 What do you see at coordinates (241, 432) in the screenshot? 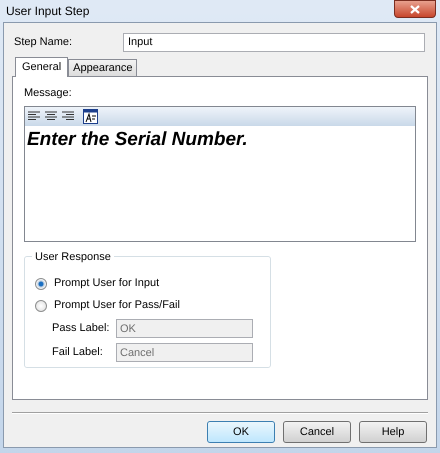
I see `dialog-button: OK` at bounding box center [241, 432].